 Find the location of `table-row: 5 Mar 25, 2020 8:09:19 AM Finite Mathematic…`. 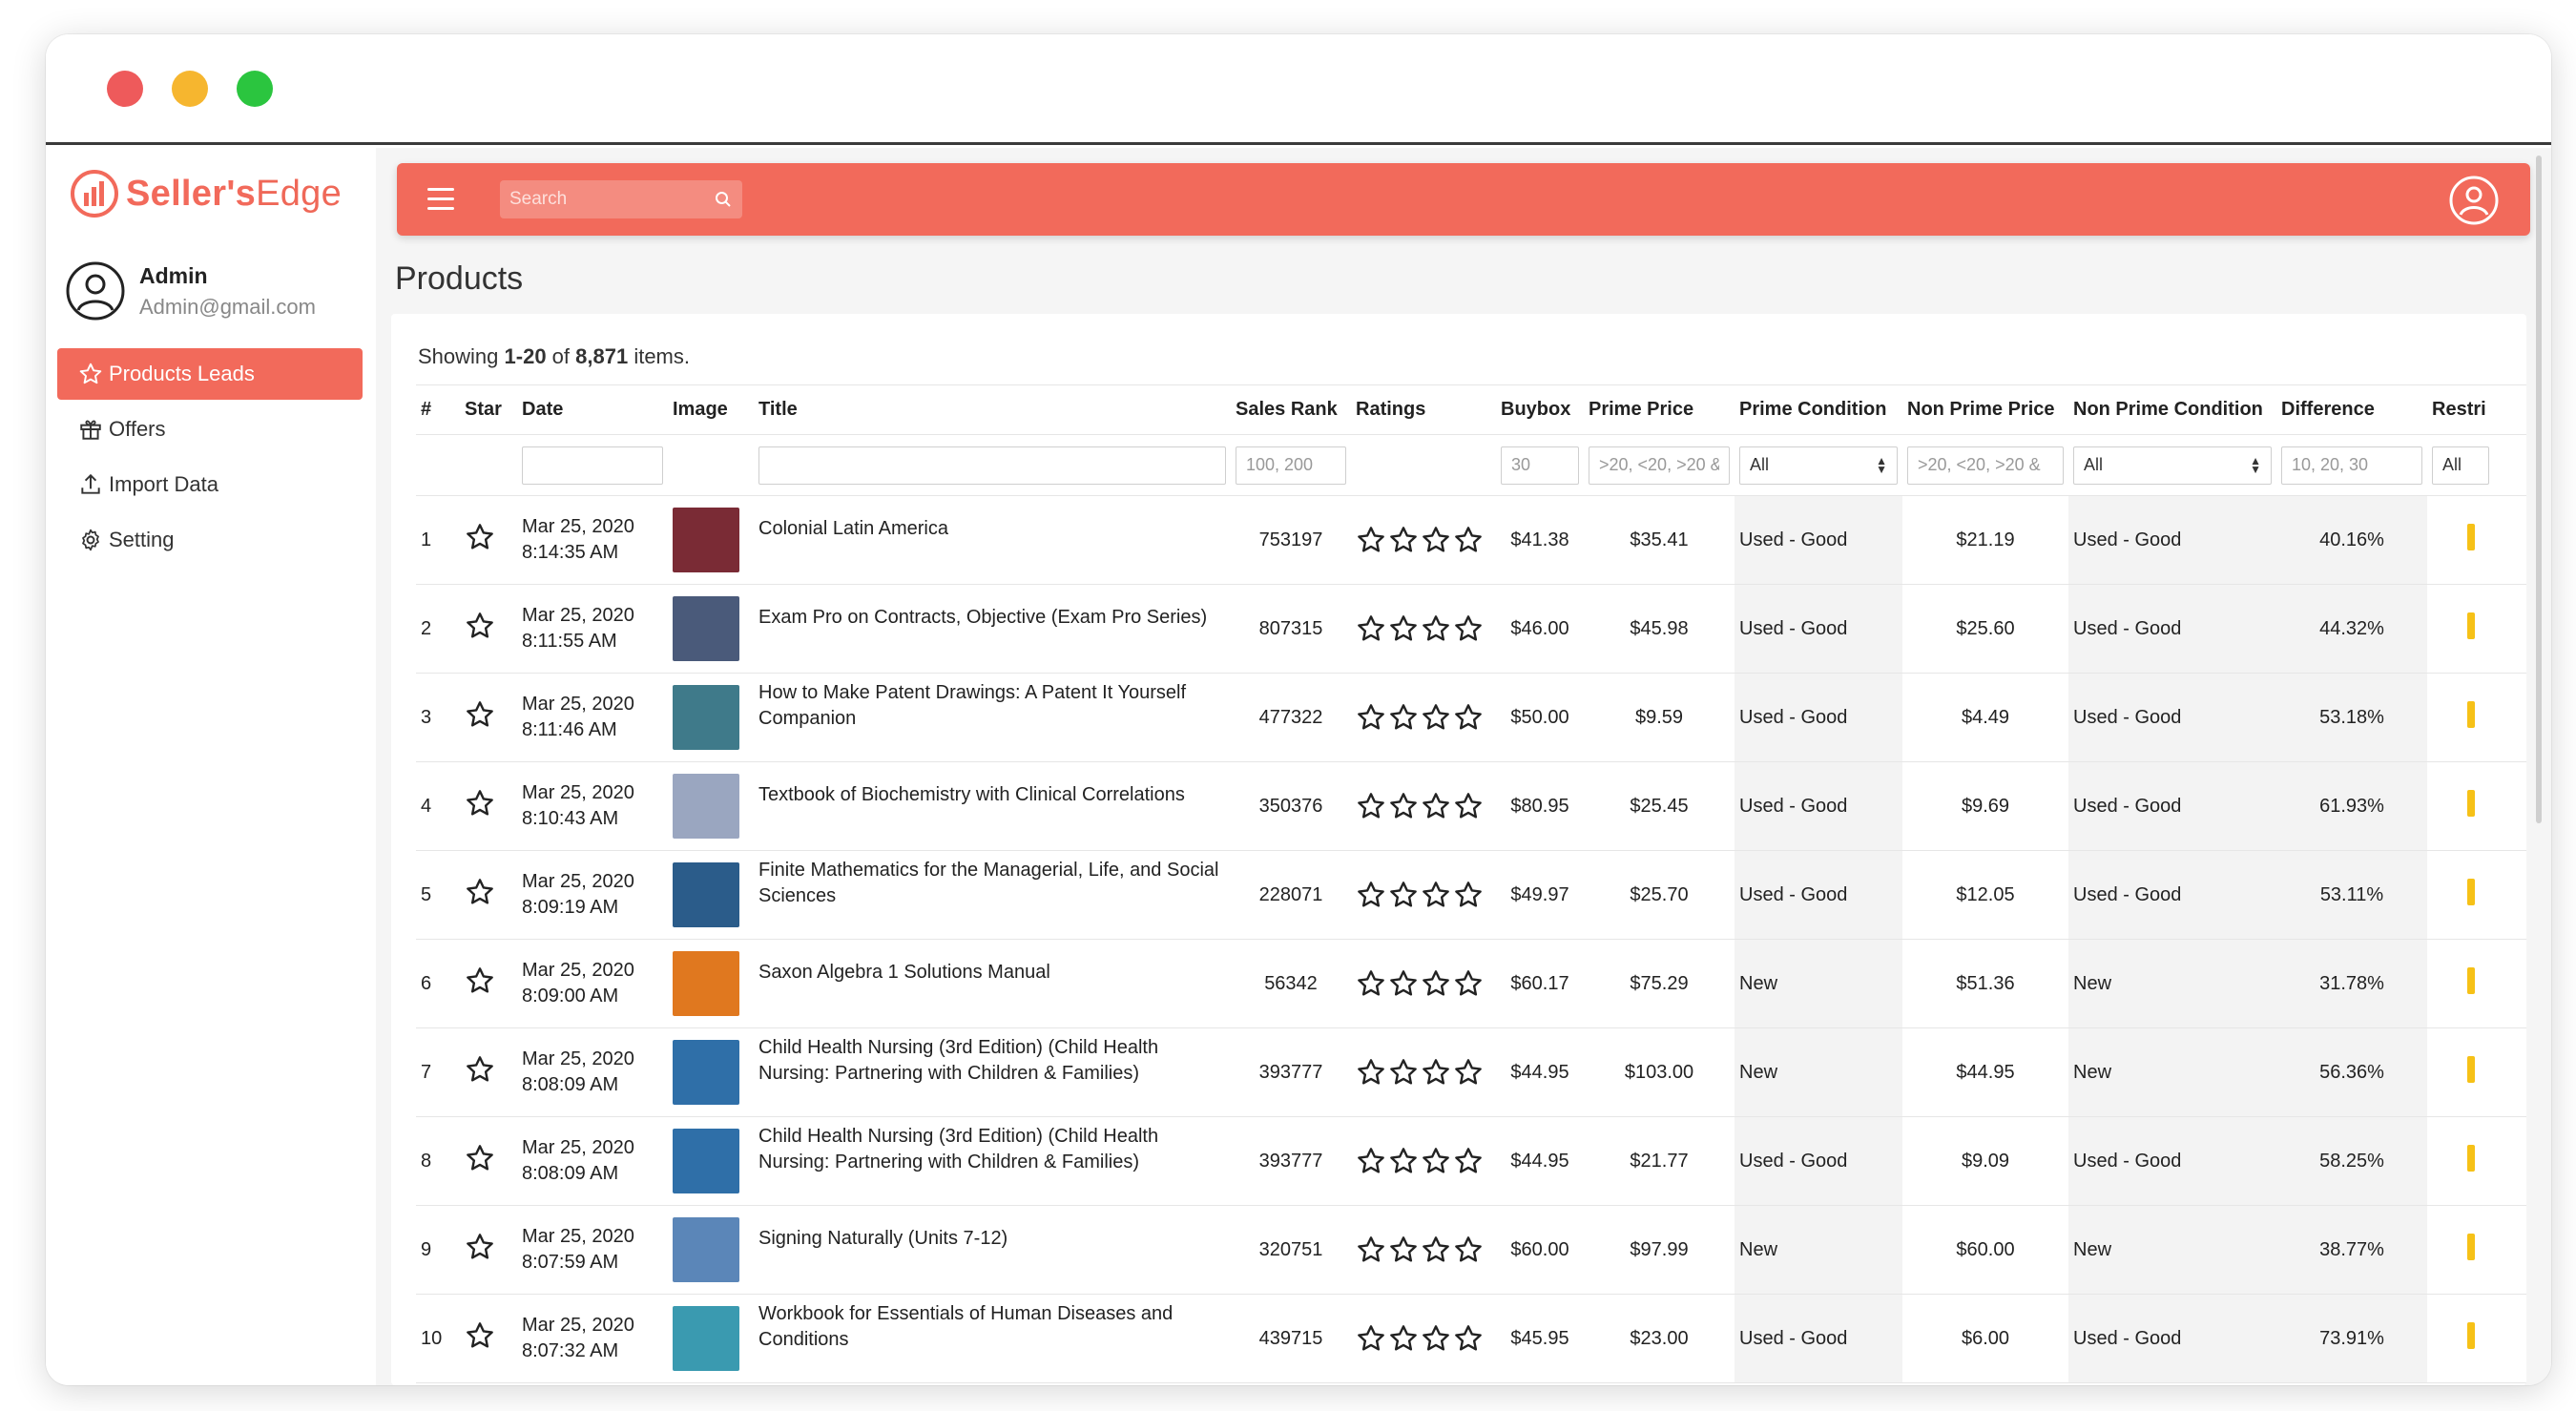

table-row: 5 Mar 25, 2020 8:09:19 AM Finite Mathematic… is located at coordinates (1471, 895).